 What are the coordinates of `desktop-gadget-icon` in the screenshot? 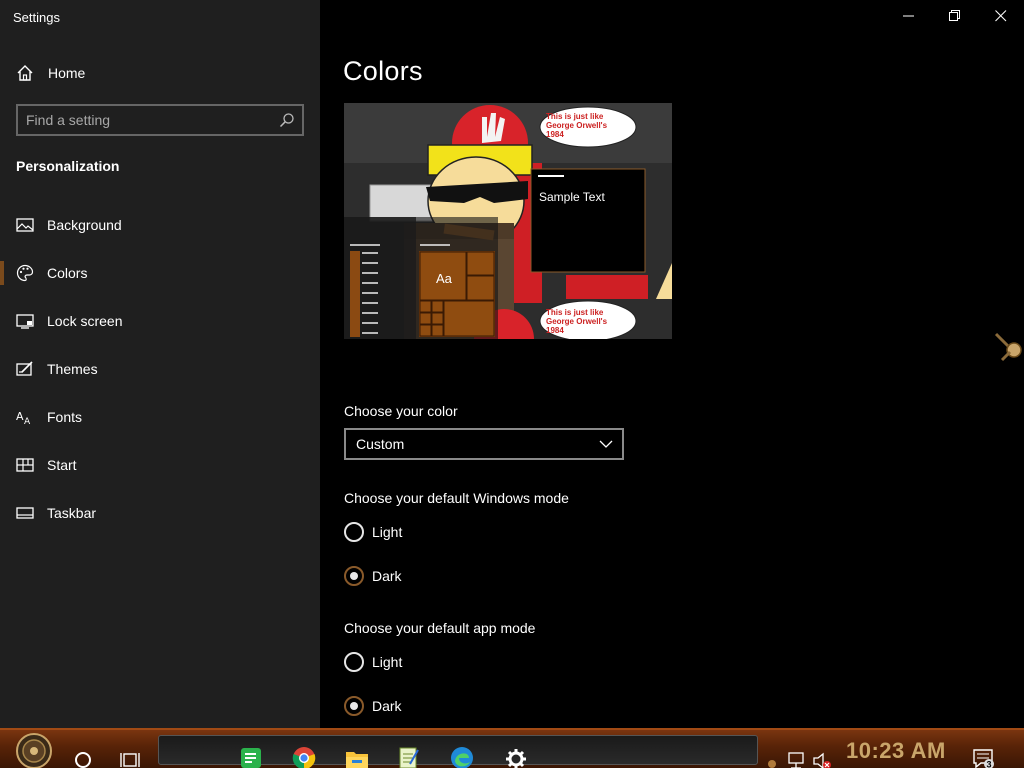 It's located at (1008, 347).